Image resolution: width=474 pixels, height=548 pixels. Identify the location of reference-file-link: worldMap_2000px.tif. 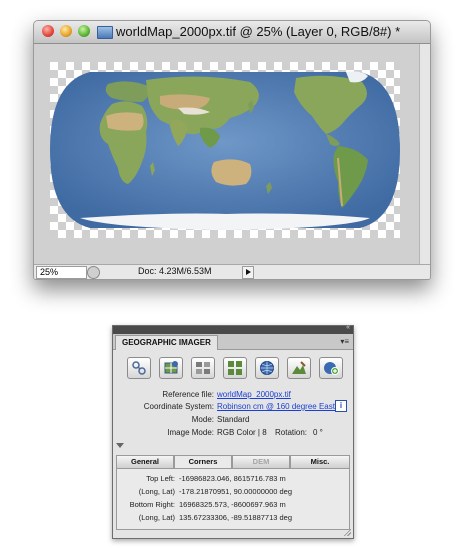
(254, 394).